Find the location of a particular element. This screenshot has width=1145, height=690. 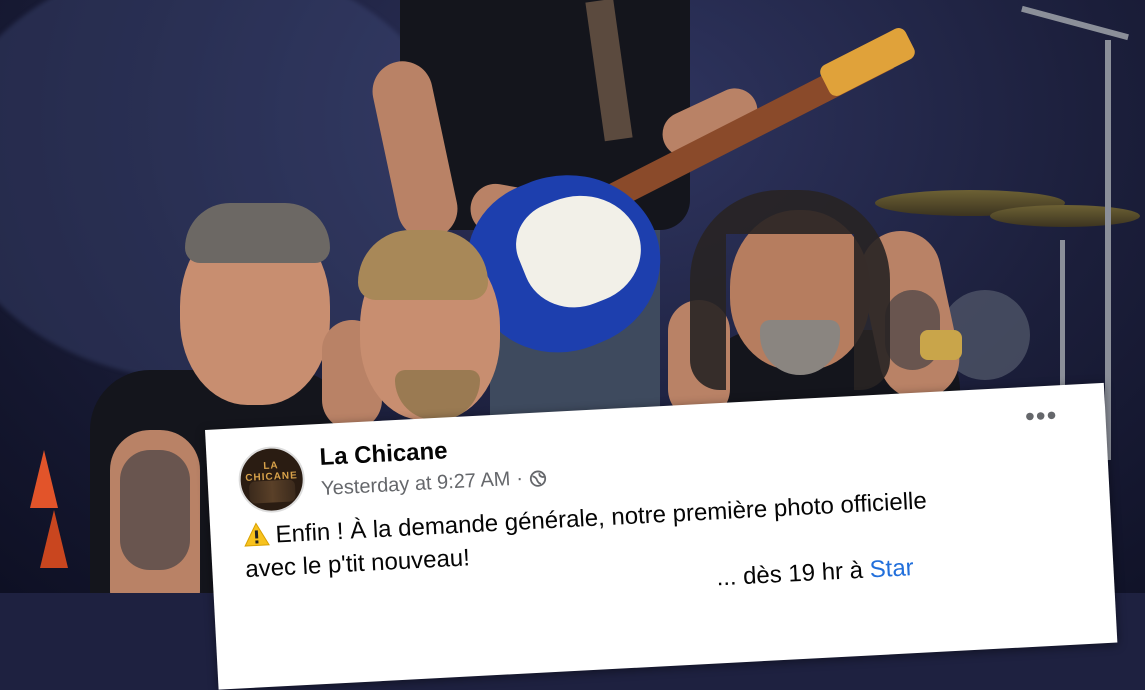

arm-tattoo is located at coordinates (155, 510).